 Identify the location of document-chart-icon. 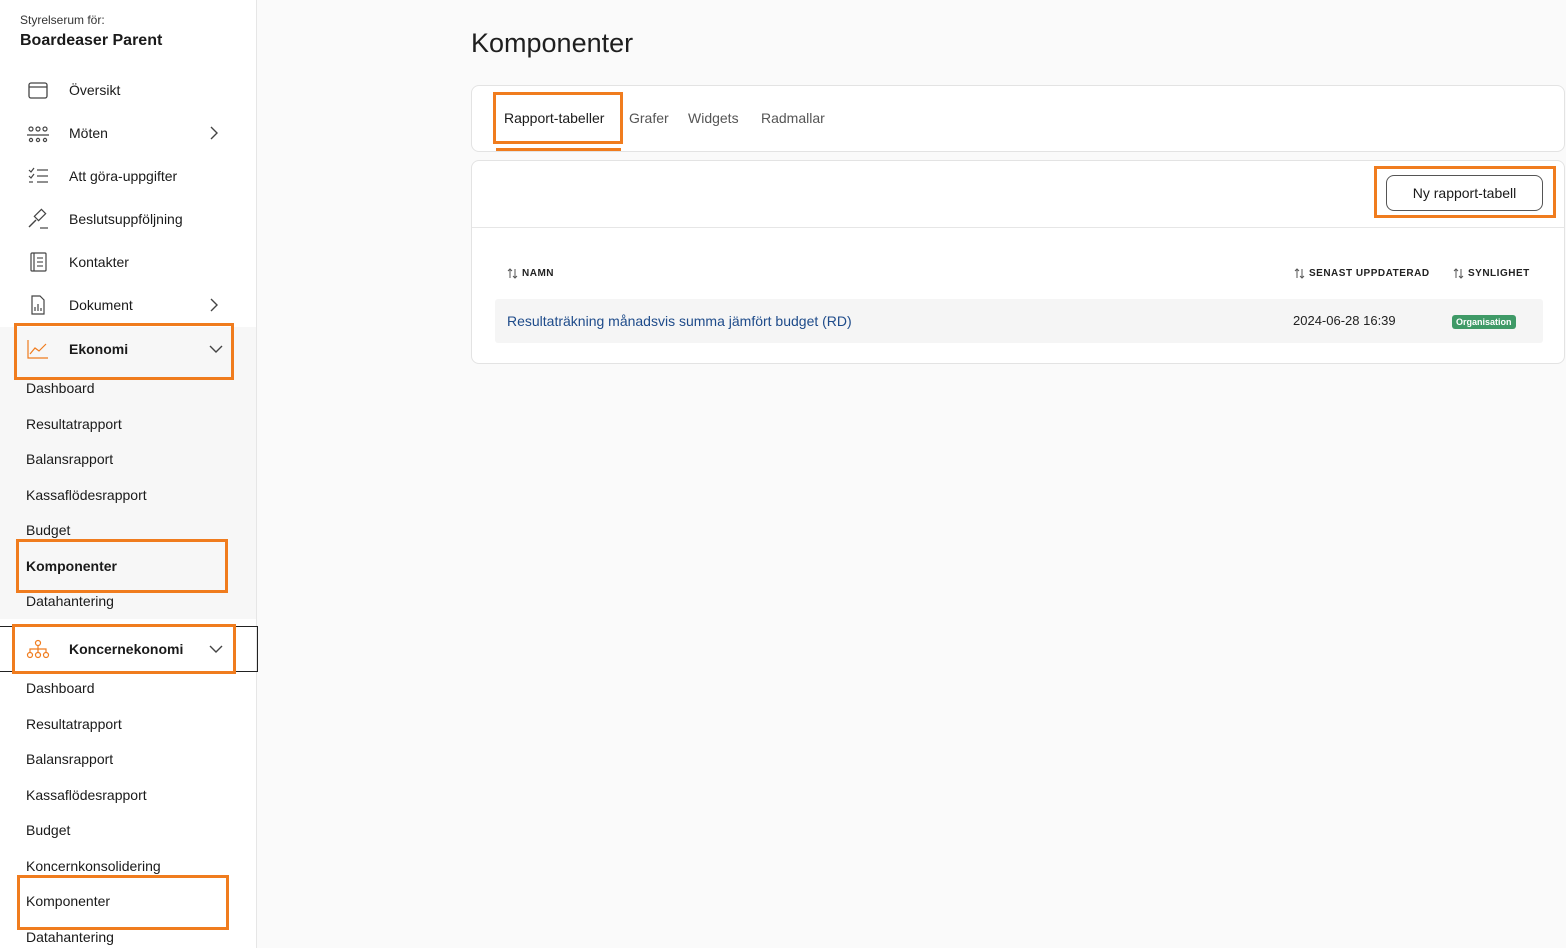
(38, 305).